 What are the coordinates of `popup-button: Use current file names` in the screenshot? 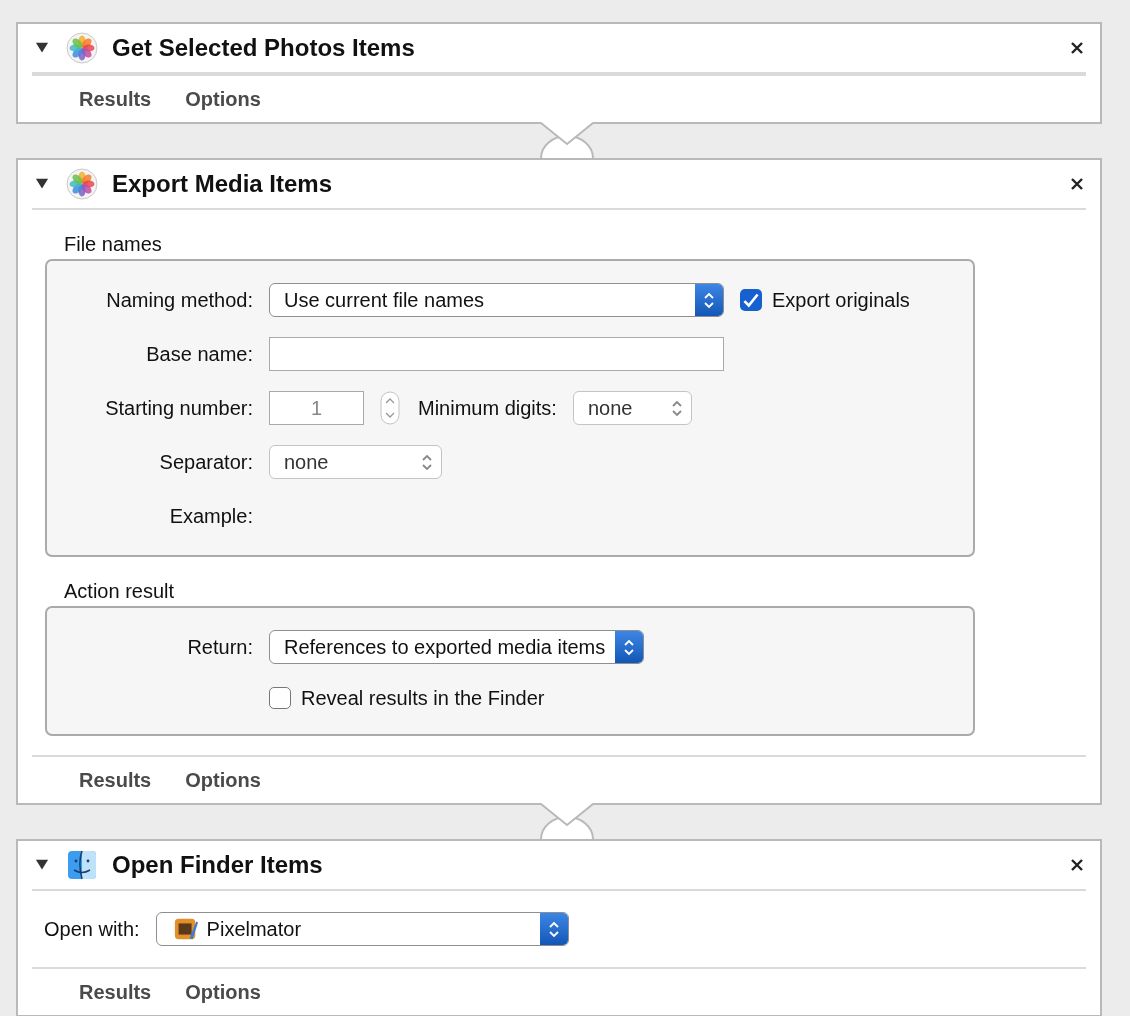 It's located at (496, 300).